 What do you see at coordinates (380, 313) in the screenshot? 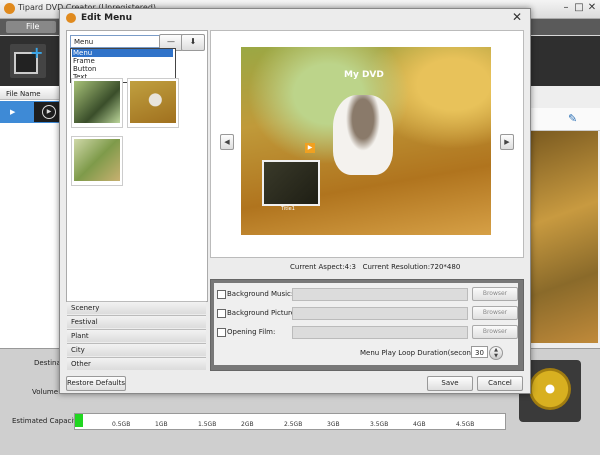
I see `background-picture-path-field` at bounding box center [380, 313].